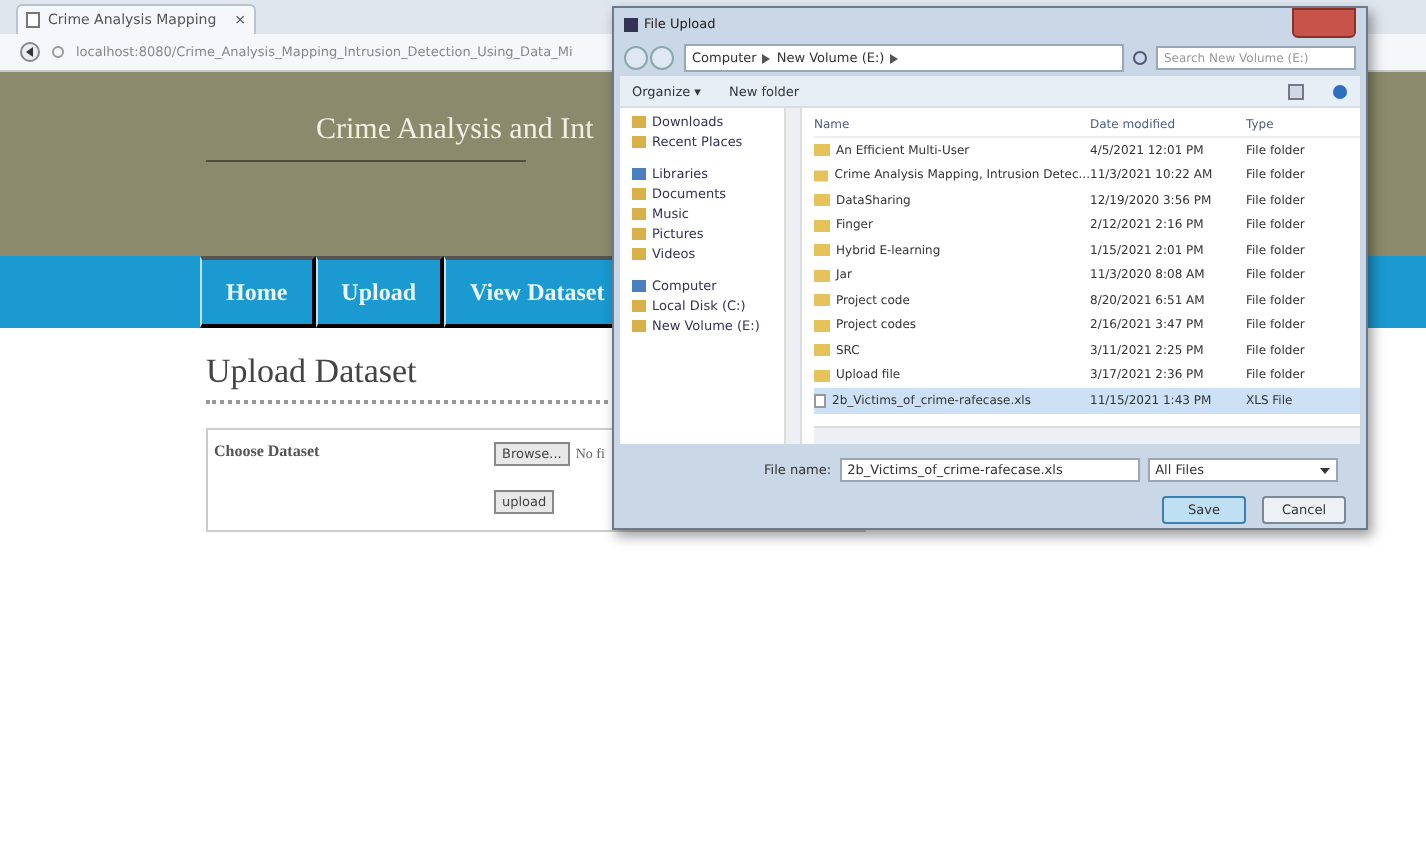 The height and width of the screenshot is (842, 1426). Describe the element at coordinates (1324, 470) in the screenshot. I see `caret-icon` at that location.